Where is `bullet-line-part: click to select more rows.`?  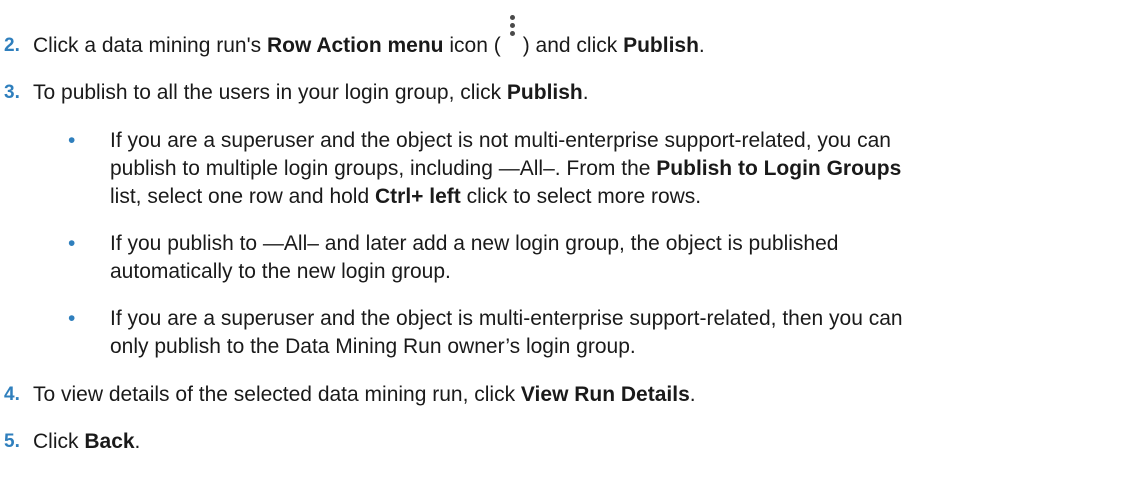 bullet-line-part: click to select more rows. is located at coordinates (581, 196).